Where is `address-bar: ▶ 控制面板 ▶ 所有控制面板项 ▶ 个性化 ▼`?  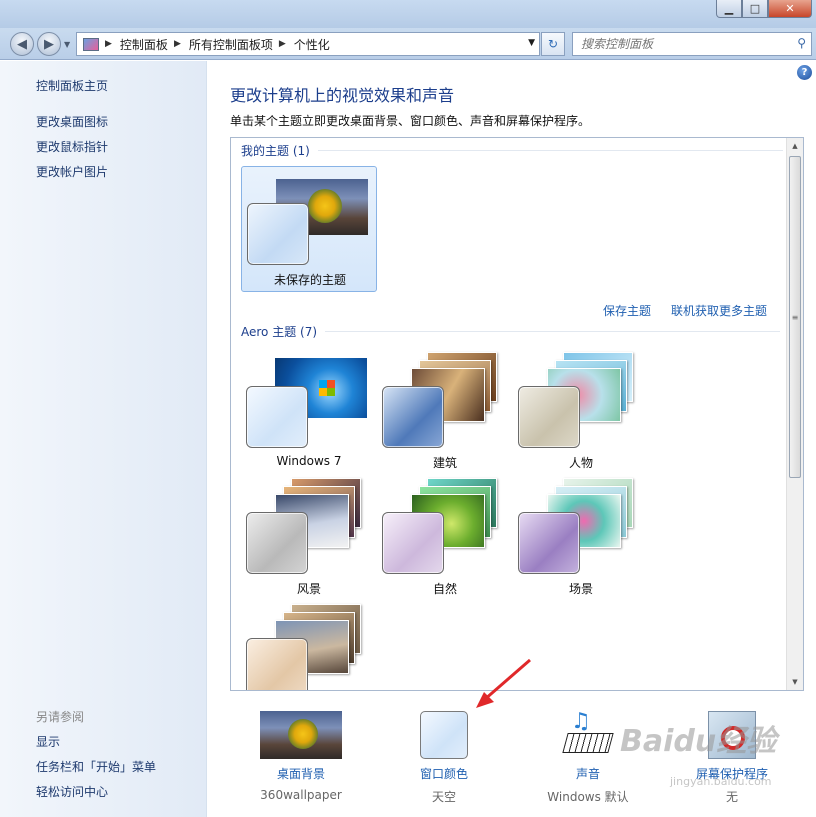
address-bar: ▶ 控制面板 ▶ 所有控制面板项 ▶ 个性化 ▼ is located at coordinates (308, 44).